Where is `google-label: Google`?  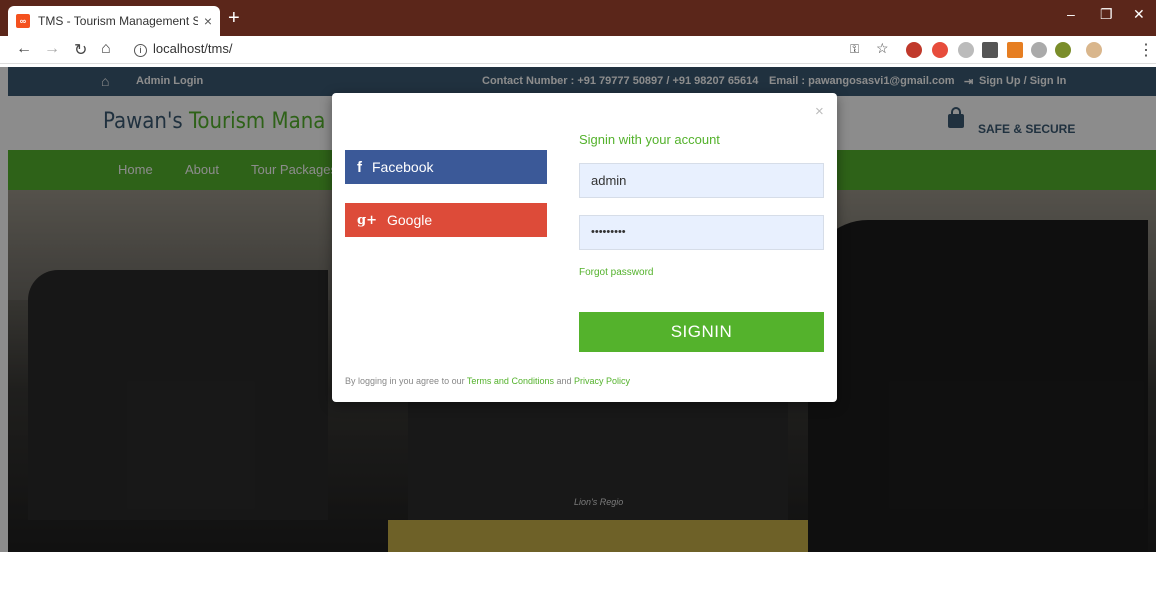
google-label: Google is located at coordinates (409, 220).